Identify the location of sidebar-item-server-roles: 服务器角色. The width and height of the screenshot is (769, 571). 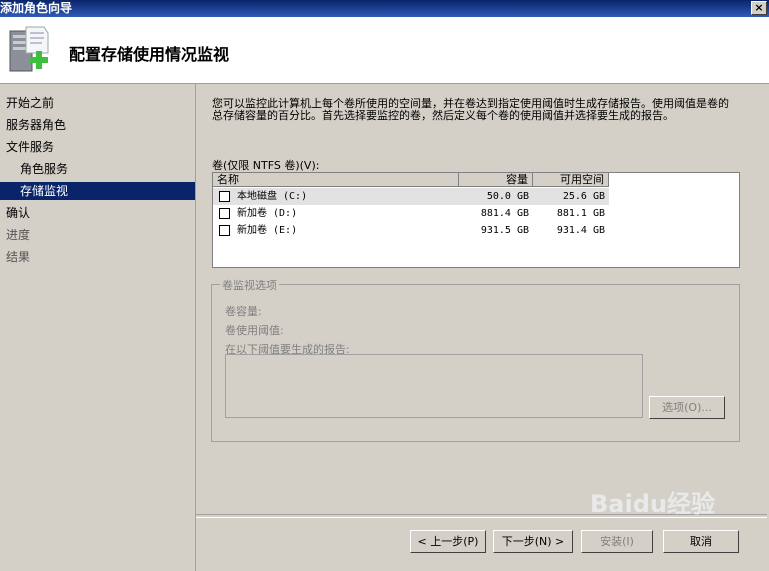
(36, 125).